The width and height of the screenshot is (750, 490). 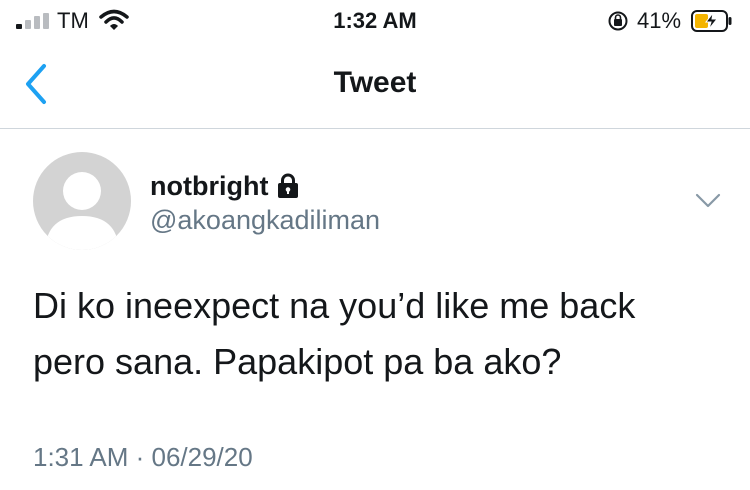 I want to click on avatar, so click(x=82, y=201).